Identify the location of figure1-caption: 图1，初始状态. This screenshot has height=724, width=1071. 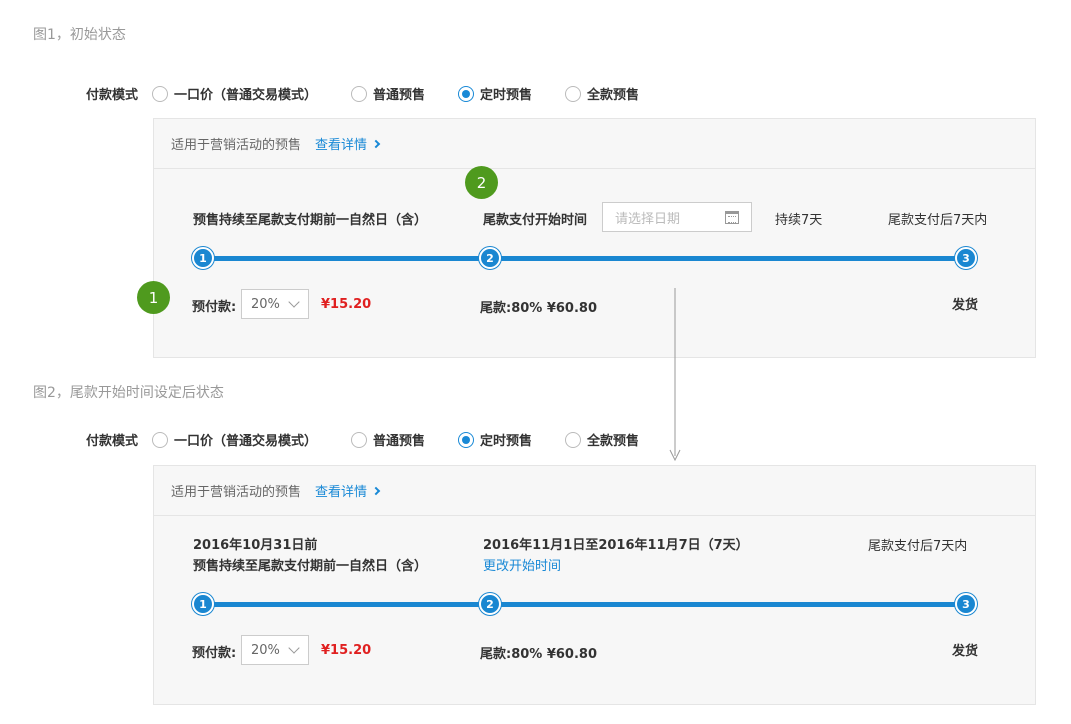
(79, 35).